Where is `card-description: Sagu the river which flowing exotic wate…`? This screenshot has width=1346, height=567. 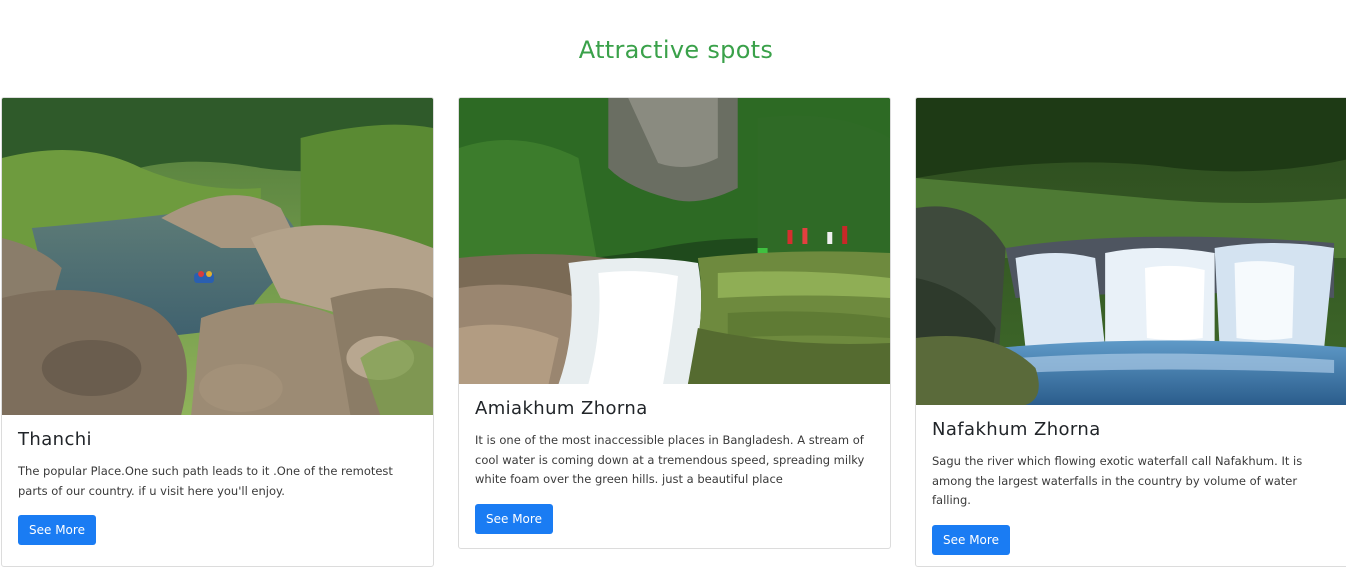 card-description: Sagu the river which flowing exotic wate… is located at coordinates (1117, 480).